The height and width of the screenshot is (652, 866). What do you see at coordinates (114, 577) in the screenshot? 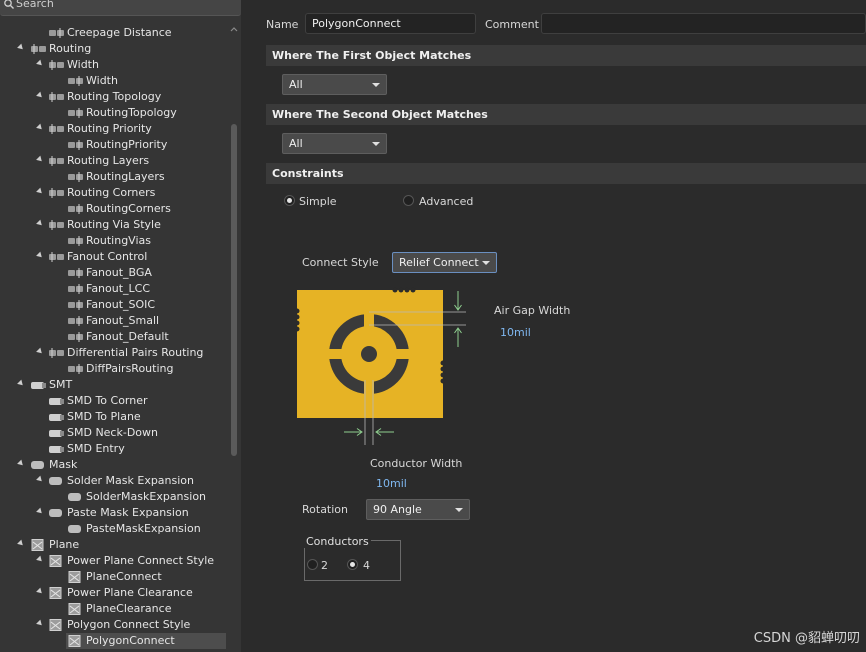
I see `tree-item: PlaneConnect` at bounding box center [114, 577].